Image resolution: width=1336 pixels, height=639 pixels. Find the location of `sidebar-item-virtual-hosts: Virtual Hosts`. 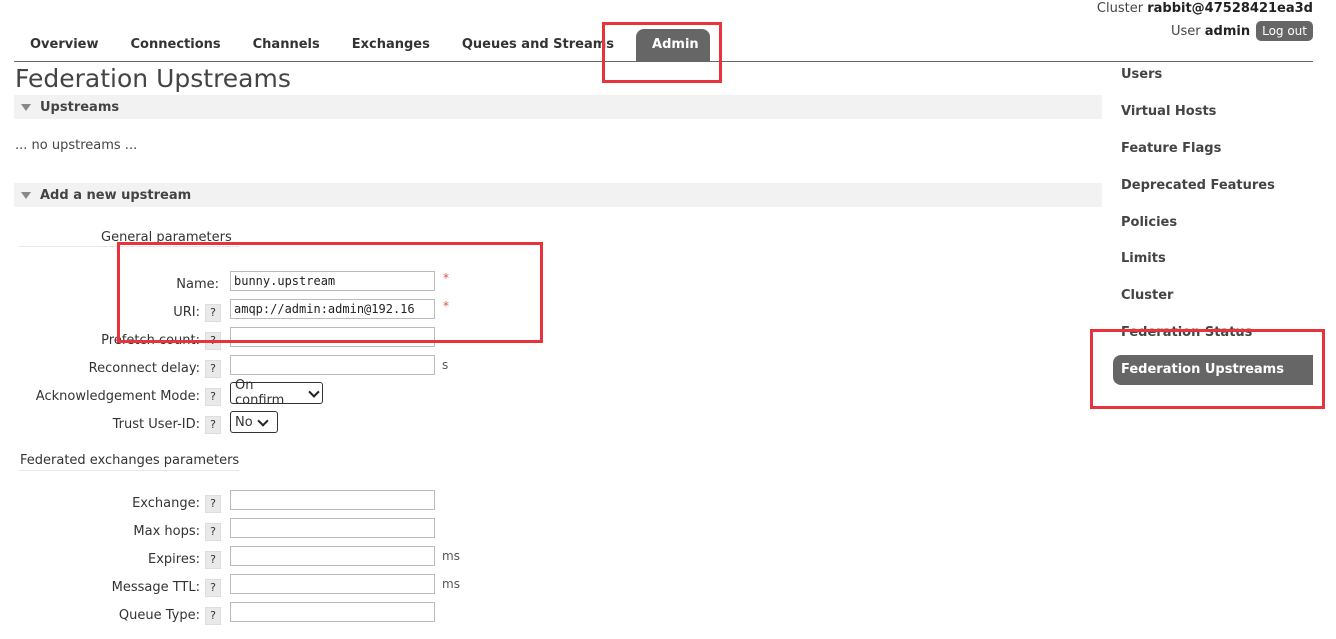

sidebar-item-virtual-hosts: Virtual Hosts is located at coordinates (1213, 112).